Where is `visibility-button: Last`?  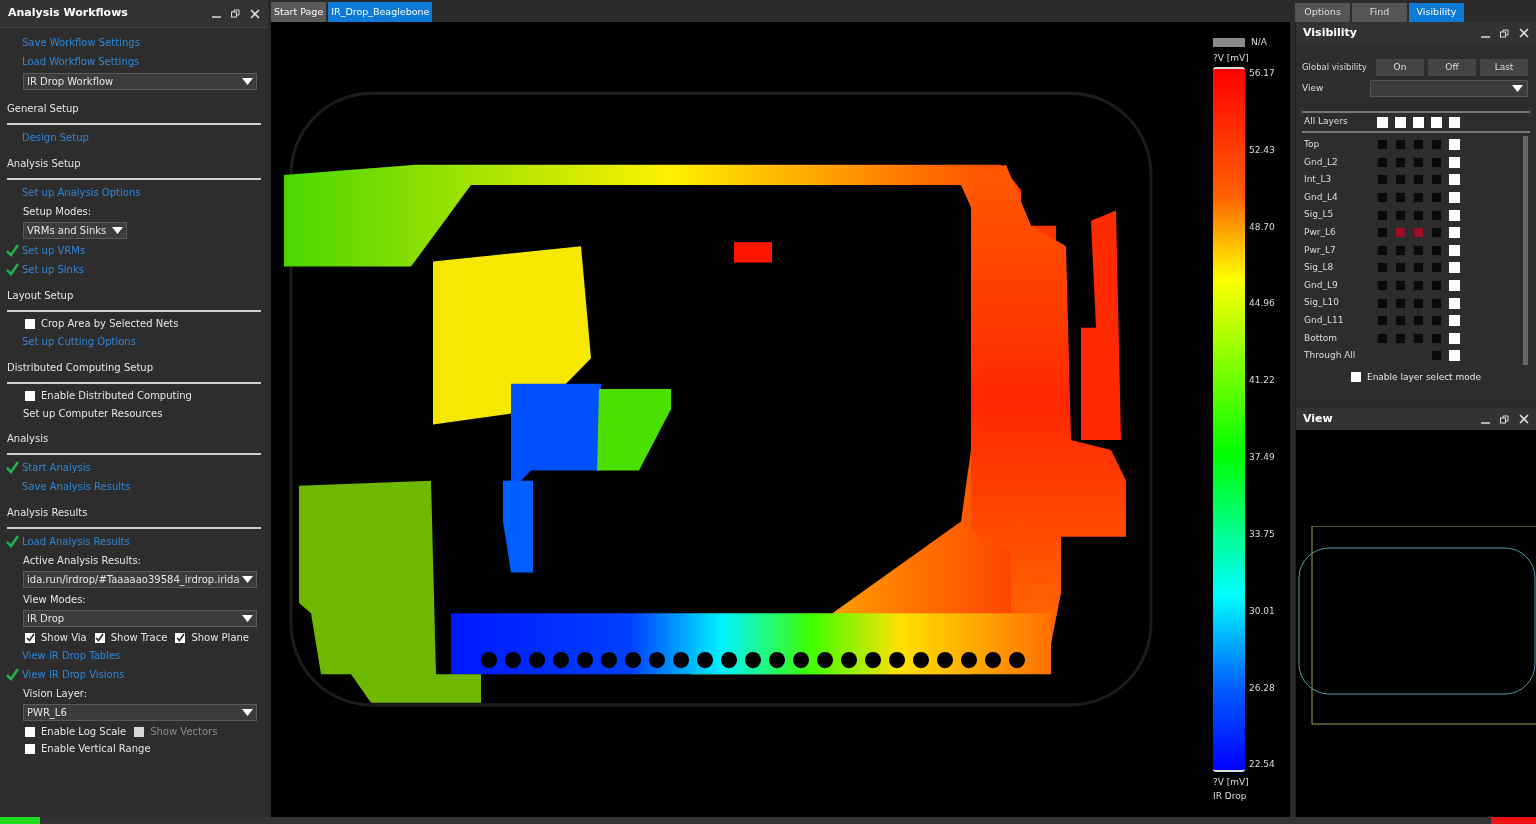
visibility-button: Last is located at coordinates (1504, 67).